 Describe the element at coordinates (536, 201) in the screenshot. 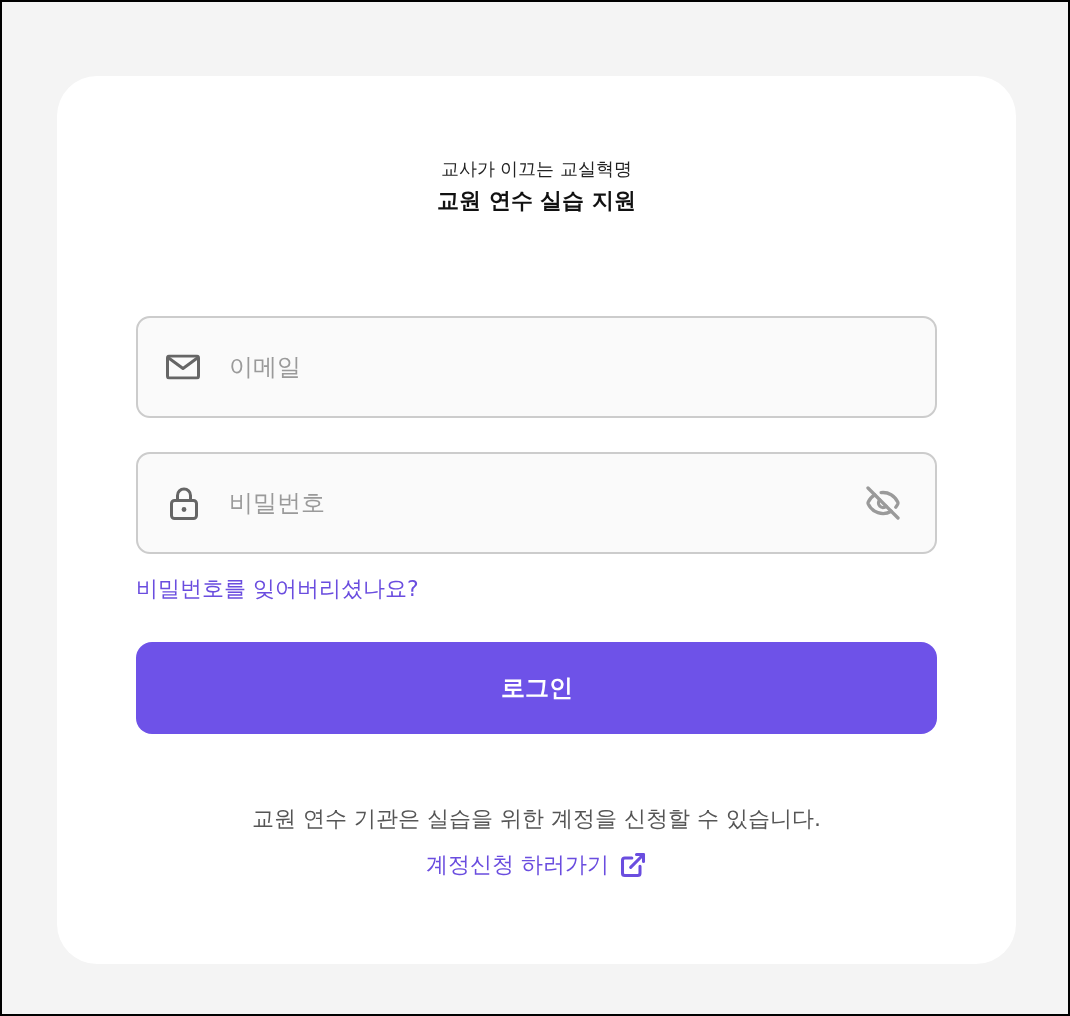

I see `app-title: 교원 연수 실습 지원` at that location.